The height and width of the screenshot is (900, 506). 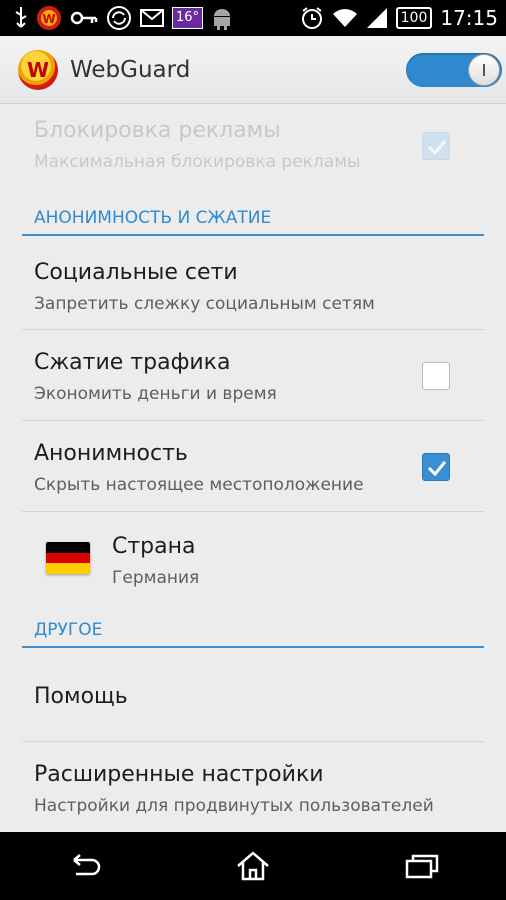 I want to click on compression-checkbox, so click(x=436, y=376).